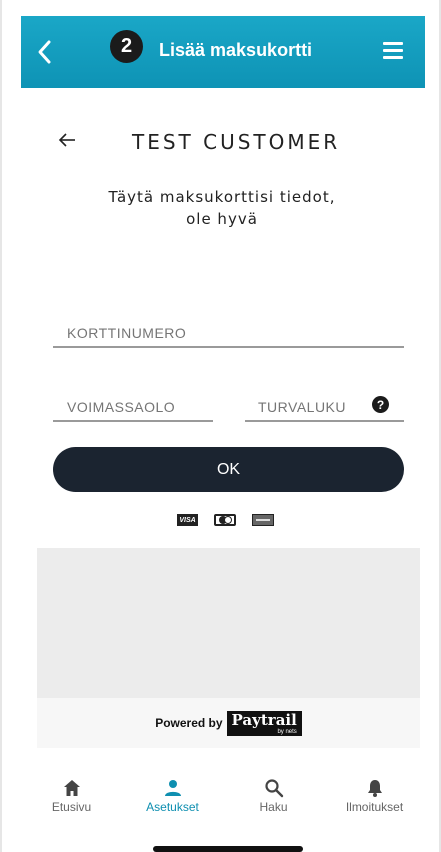 This screenshot has height=852, width=441. What do you see at coordinates (236, 50) in the screenshot?
I see `page-title: Lisää maksukortti` at bounding box center [236, 50].